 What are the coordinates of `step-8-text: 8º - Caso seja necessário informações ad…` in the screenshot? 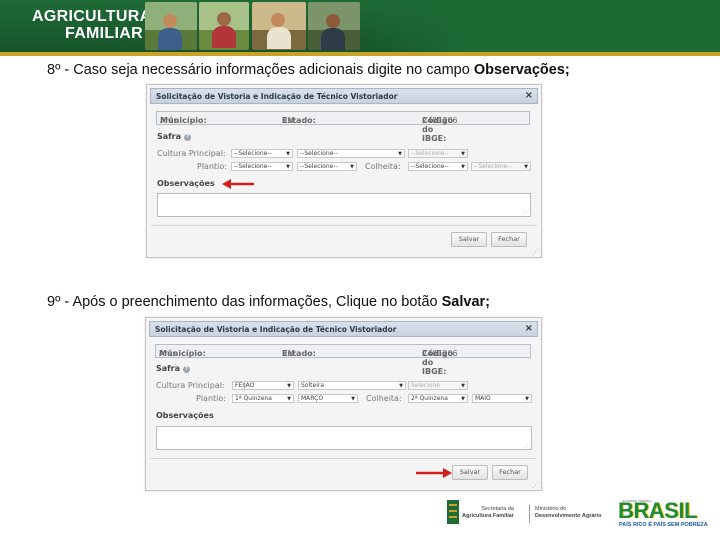 It's located at (260, 70).